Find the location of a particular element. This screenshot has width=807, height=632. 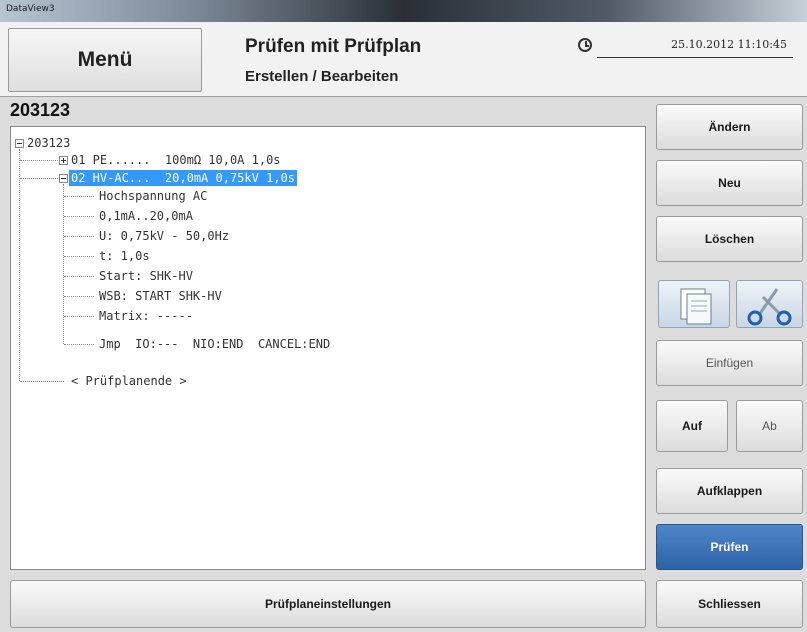

tree-step-02-selected: 02 HV-AC... 20,0mA 0,75kV 1,0s is located at coordinates (183, 178).